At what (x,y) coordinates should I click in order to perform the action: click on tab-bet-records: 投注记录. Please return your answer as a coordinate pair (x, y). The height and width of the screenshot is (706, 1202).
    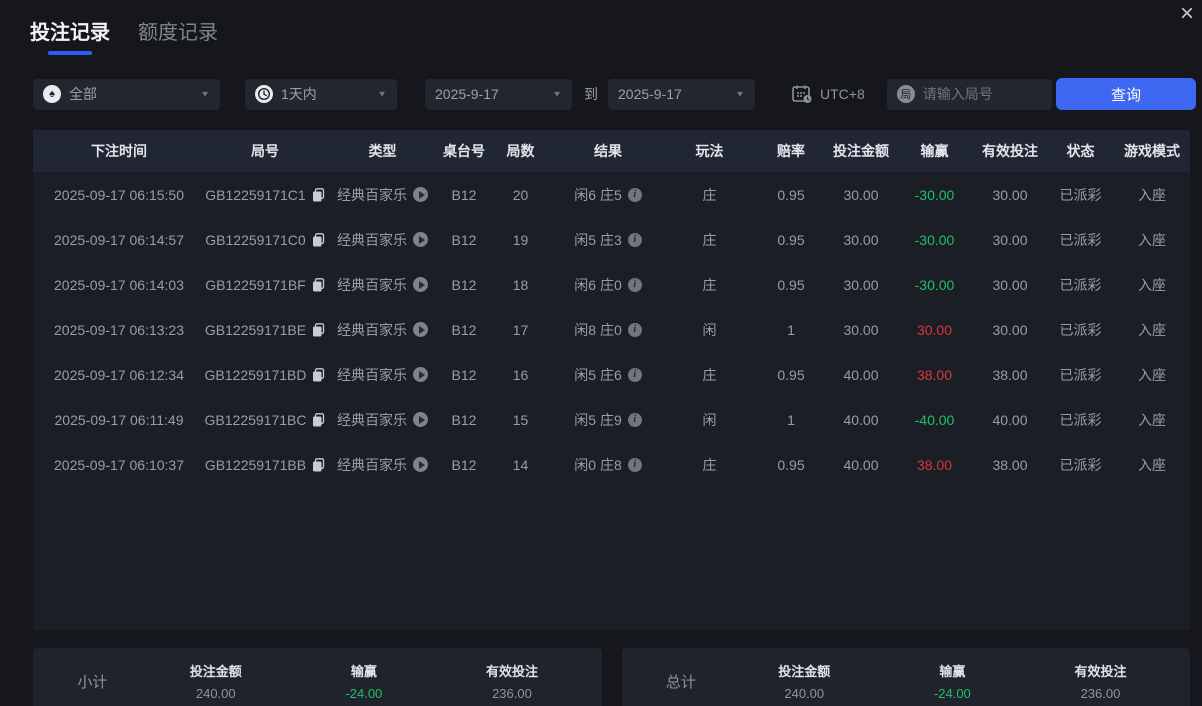
    Looking at the image, I should click on (70, 35).